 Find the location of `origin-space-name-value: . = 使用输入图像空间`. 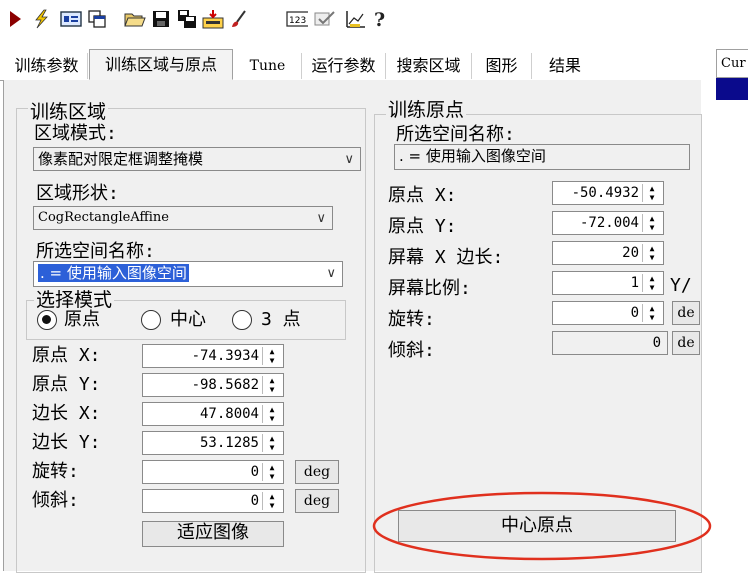

origin-space-name-value: . = 使用输入图像空间 is located at coordinates (542, 157).